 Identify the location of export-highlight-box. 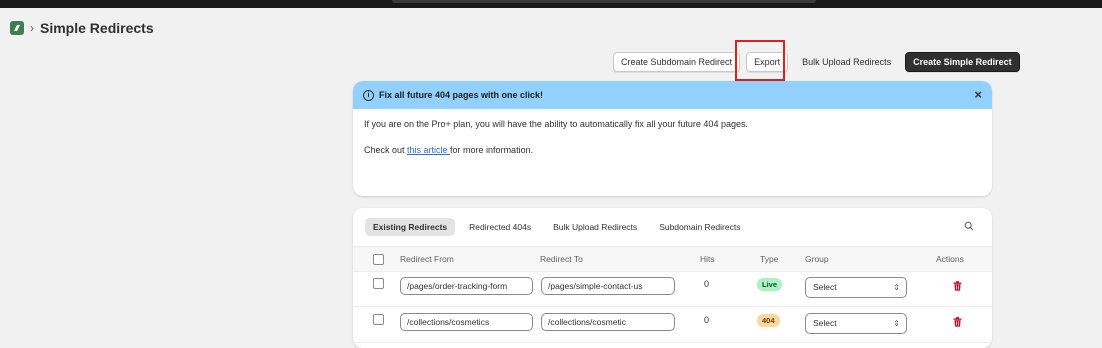
(760, 60).